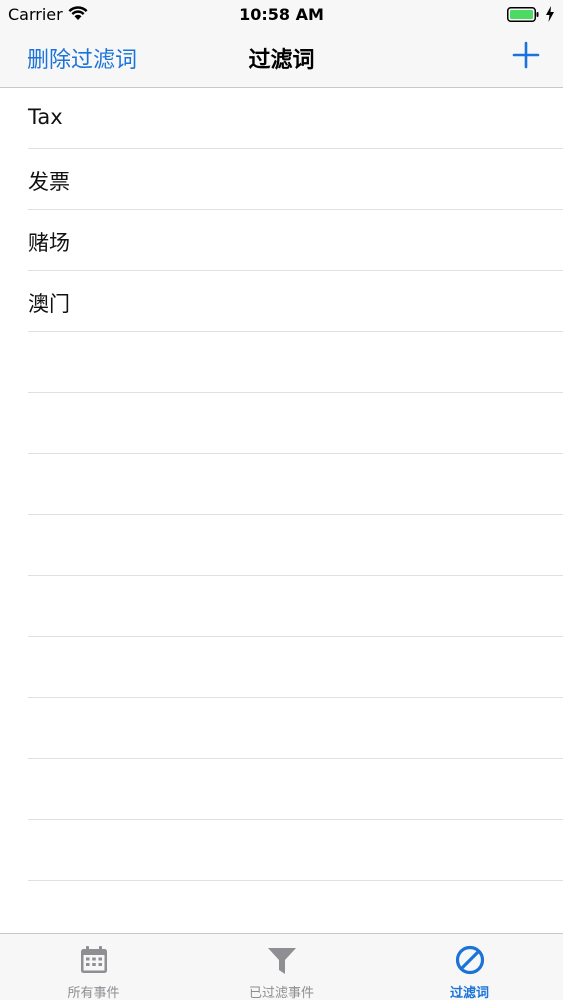 This screenshot has height=1000, width=563. Describe the element at coordinates (49, 304) in the screenshot. I see `list-item-label: 澳门` at that location.